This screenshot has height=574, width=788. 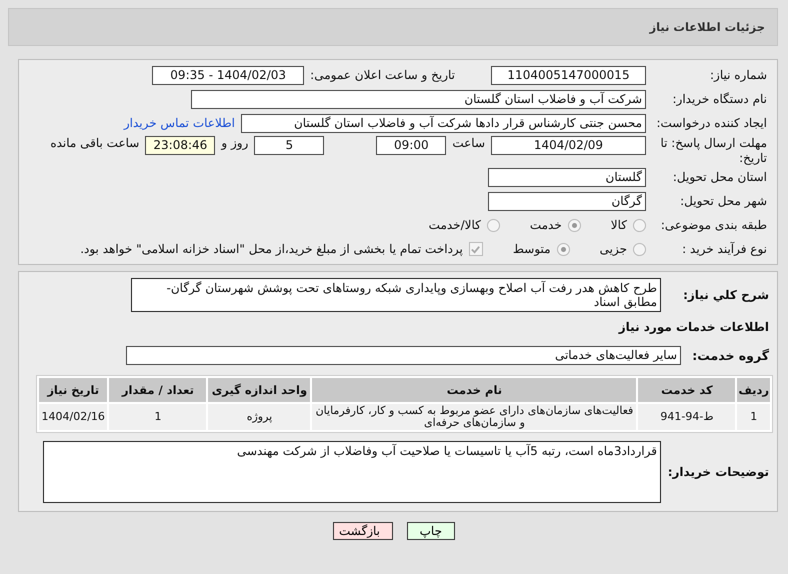 What do you see at coordinates (271, 249) in the screenshot?
I see `checkbox-label: پرداخت تمام یا بخشی از مبلغ خرید،از محل "اسناد خزانه اسلامی" خواهد بود.` at bounding box center [271, 249].